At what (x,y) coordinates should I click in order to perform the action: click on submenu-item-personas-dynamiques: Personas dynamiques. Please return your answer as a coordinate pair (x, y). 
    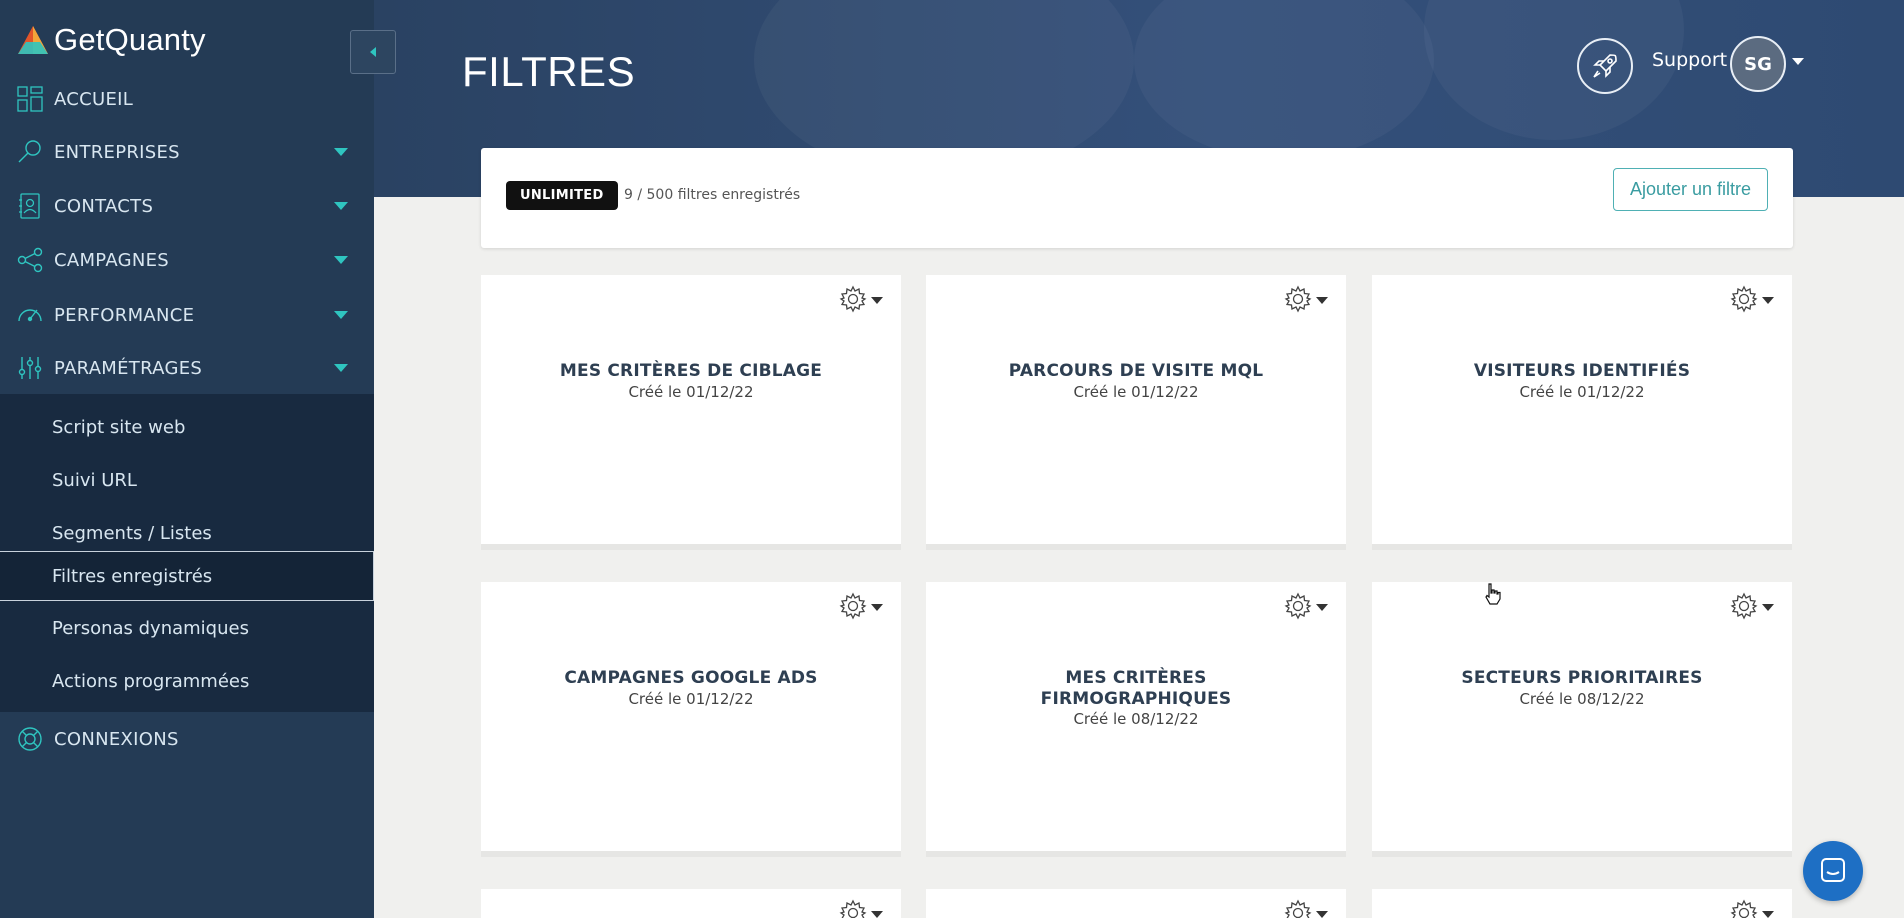
    Looking at the image, I should click on (187, 628).